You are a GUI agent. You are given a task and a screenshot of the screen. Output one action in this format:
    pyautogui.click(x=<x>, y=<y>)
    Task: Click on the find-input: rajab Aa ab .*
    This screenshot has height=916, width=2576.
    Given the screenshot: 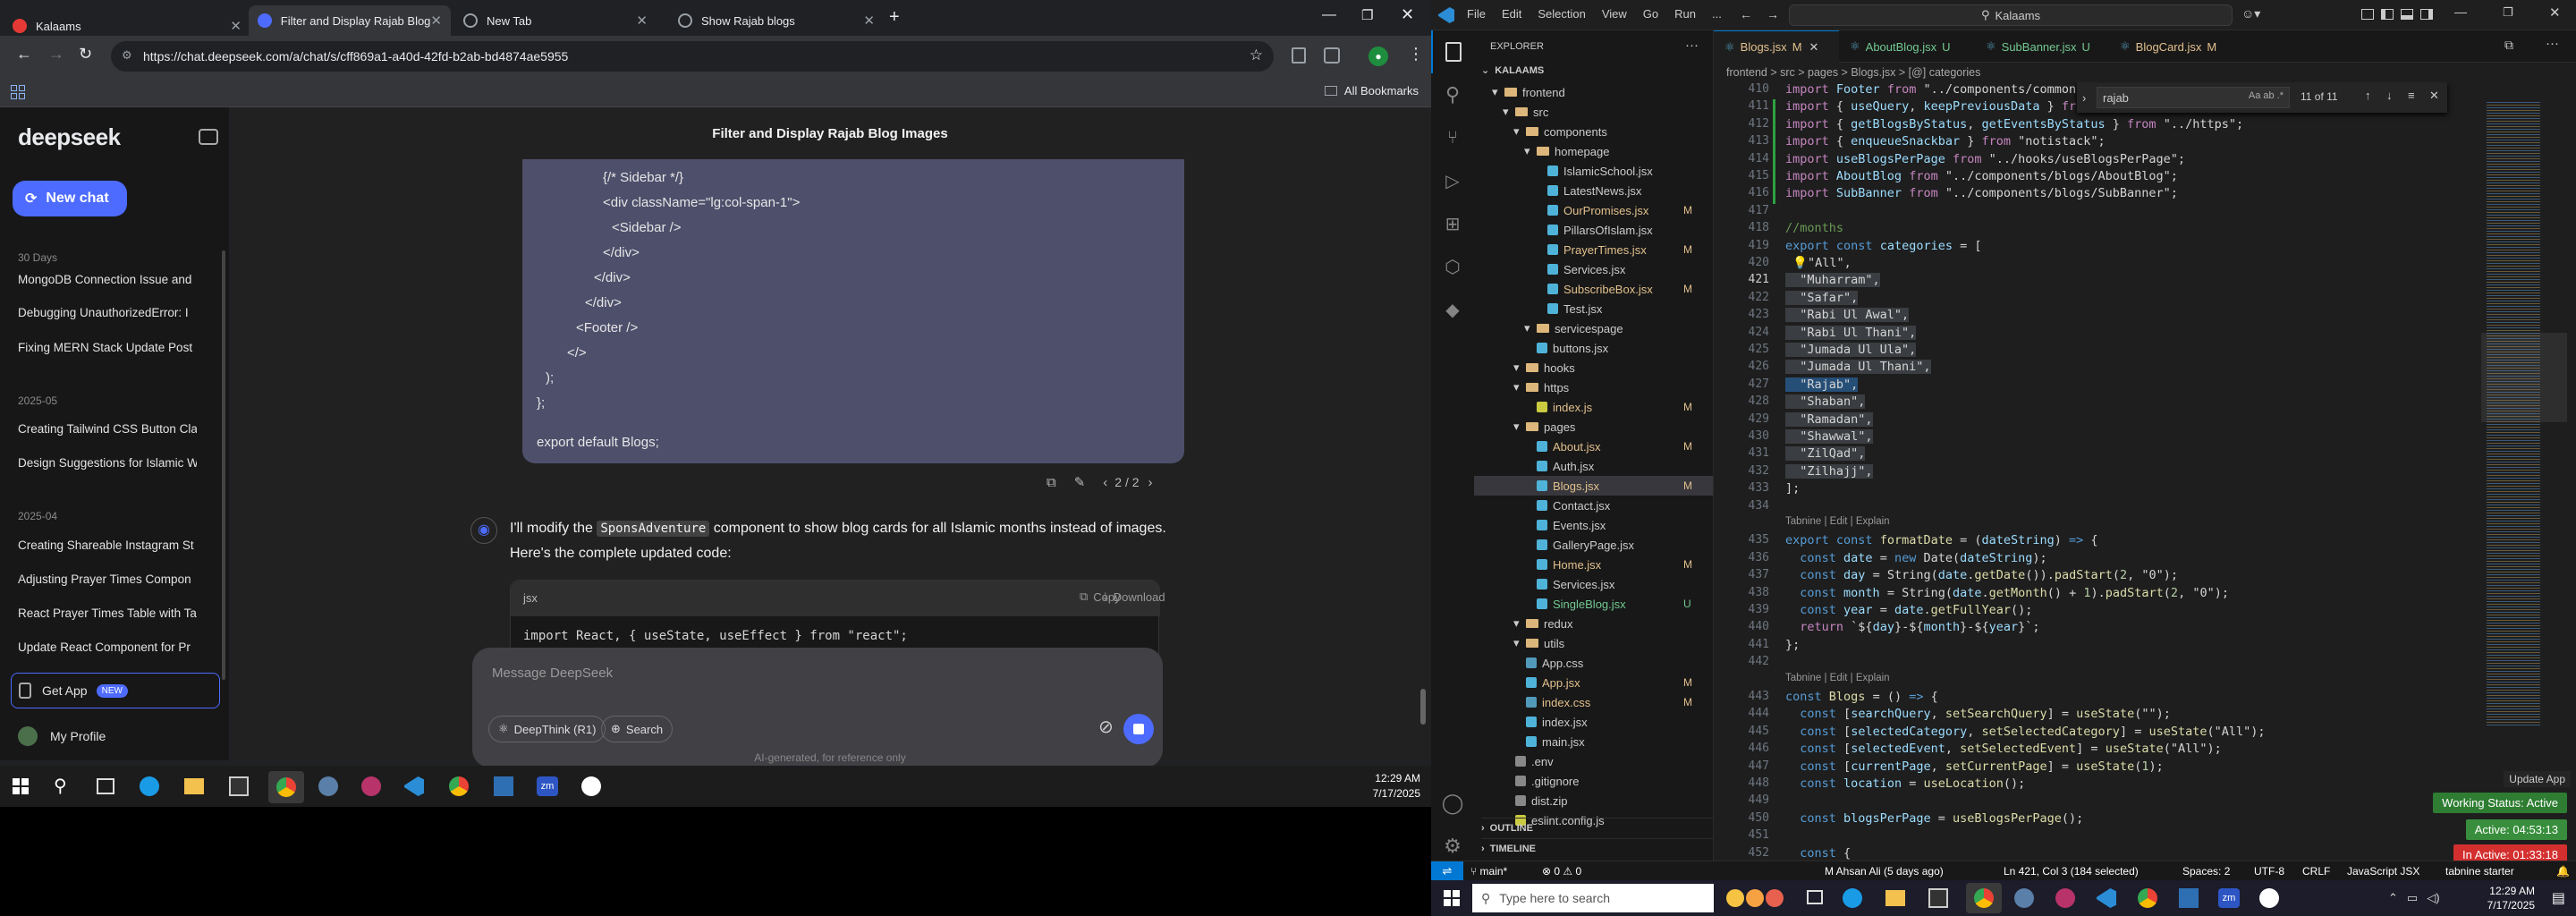 What is the action you would take?
    pyautogui.click(x=2193, y=97)
    